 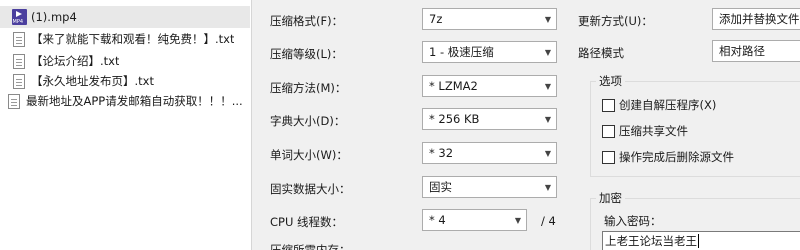 I want to click on path-value: 相对路径, so click(x=742, y=51).